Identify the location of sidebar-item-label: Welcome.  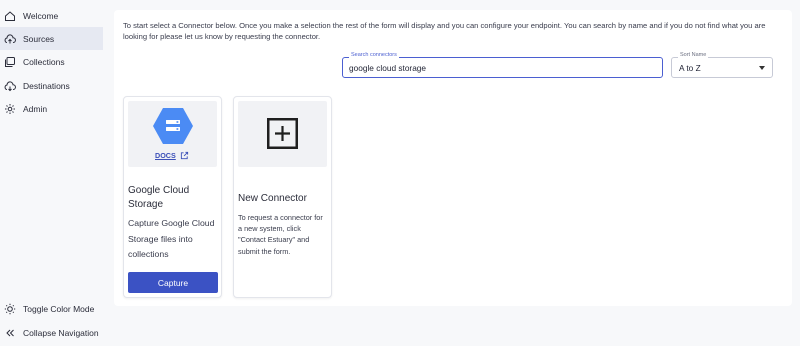
(41, 15).